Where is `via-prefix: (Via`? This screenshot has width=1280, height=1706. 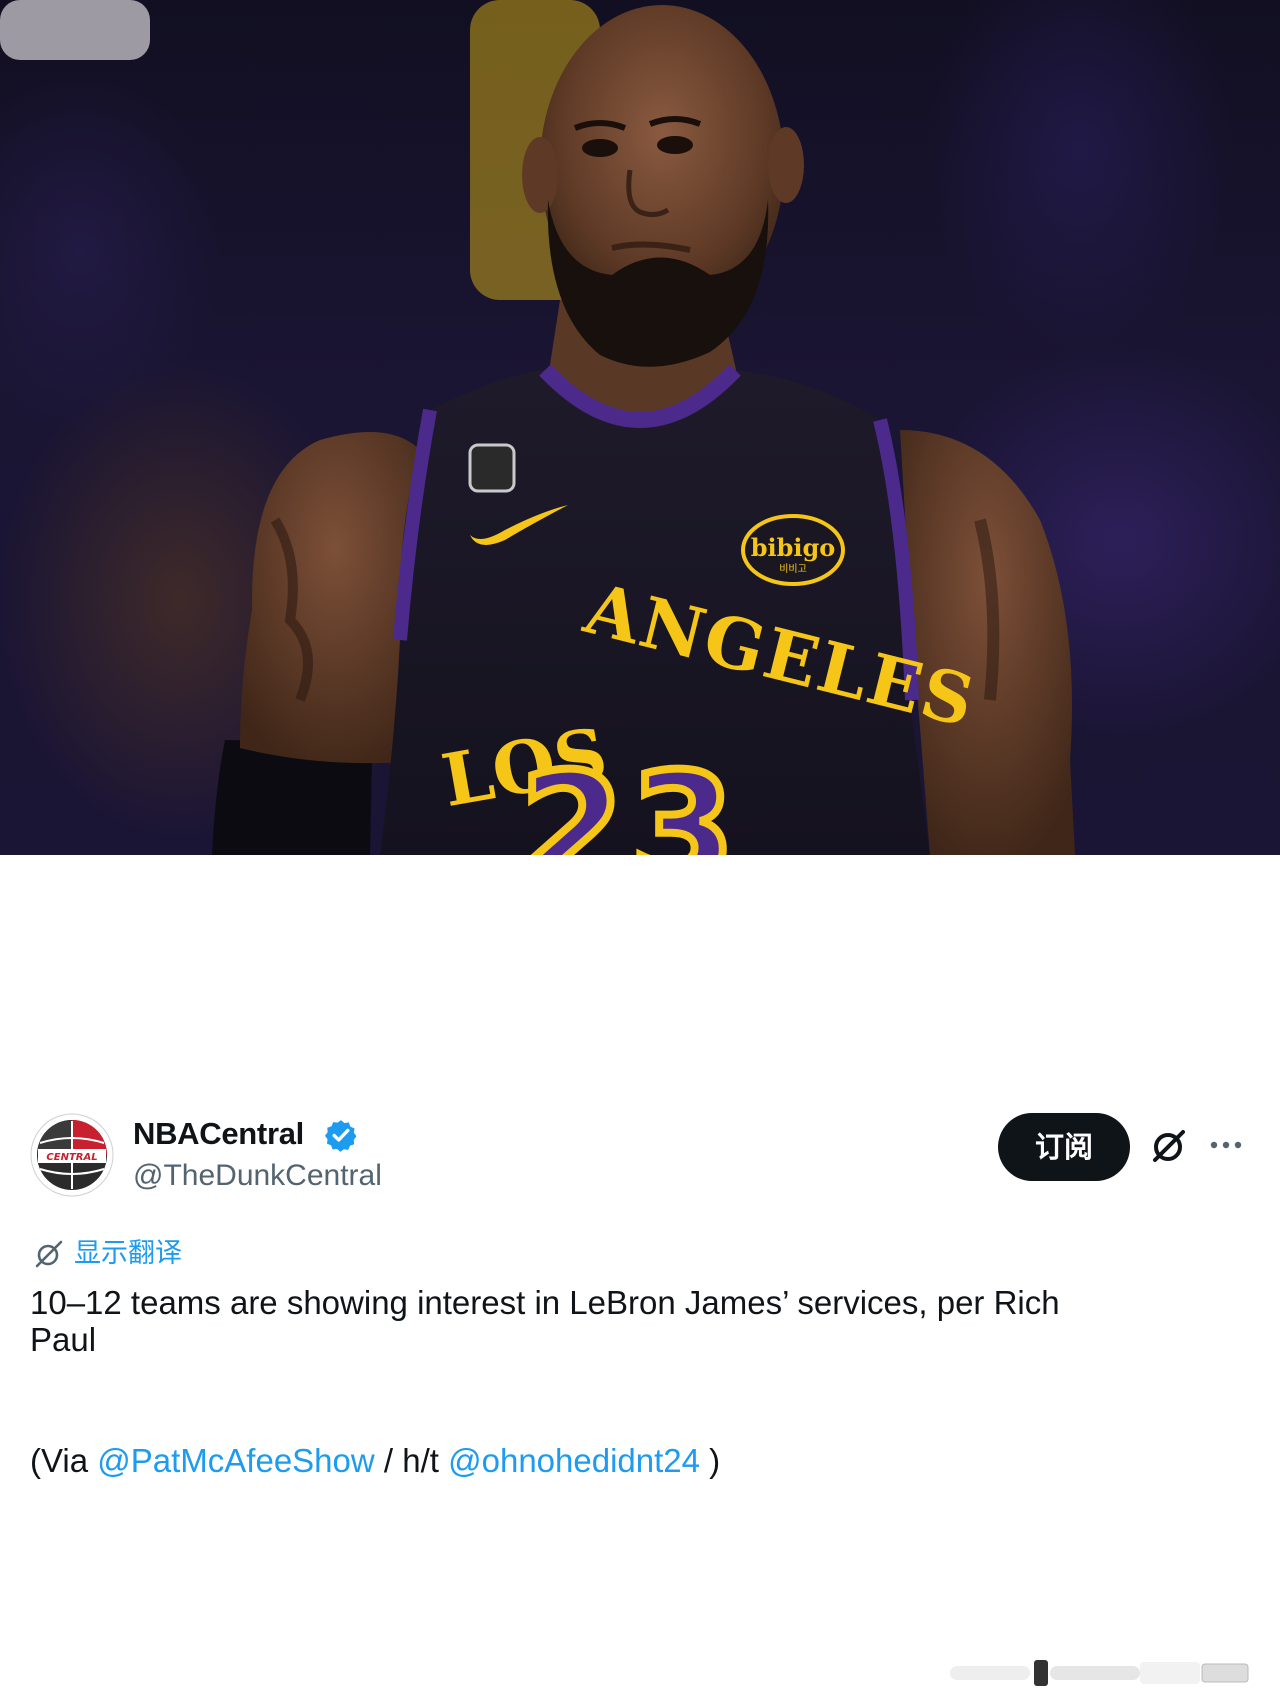
via-prefix: (Via is located at coordinates (64, 1460).